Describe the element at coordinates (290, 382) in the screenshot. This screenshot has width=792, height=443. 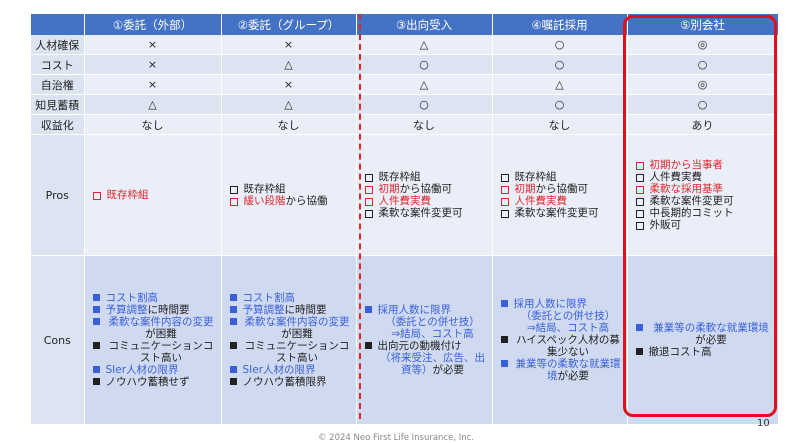
I see `list-item: ノウハウ蓄積限界` at that location.